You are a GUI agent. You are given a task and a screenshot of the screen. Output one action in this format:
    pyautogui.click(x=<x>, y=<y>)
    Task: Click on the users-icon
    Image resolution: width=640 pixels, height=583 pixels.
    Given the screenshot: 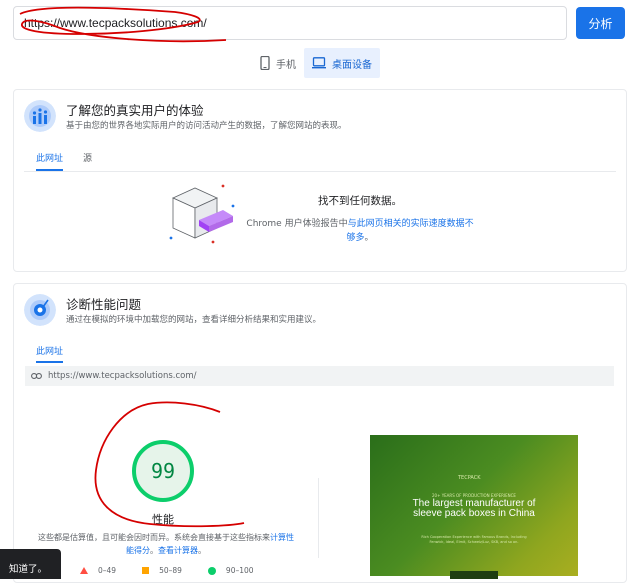 What is the action you would take?
    pyautogui.click(x=40, y=116)
    